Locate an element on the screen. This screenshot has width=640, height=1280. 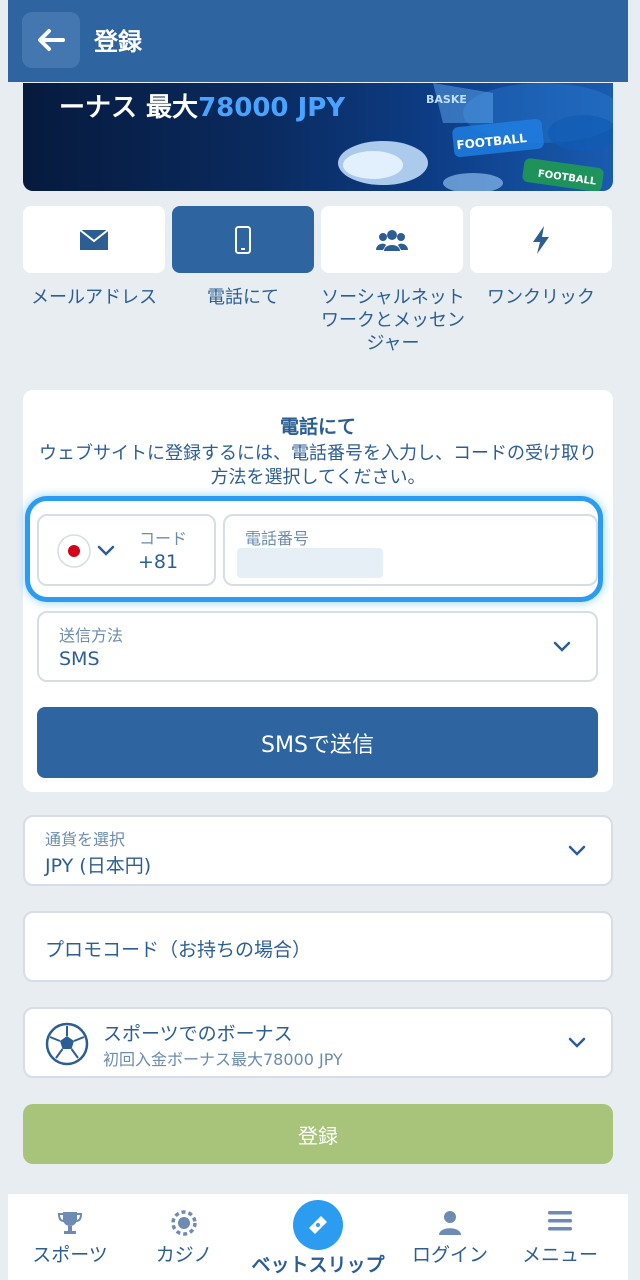
send-method-label: 送信方法 is located at coordinates (91, 635).